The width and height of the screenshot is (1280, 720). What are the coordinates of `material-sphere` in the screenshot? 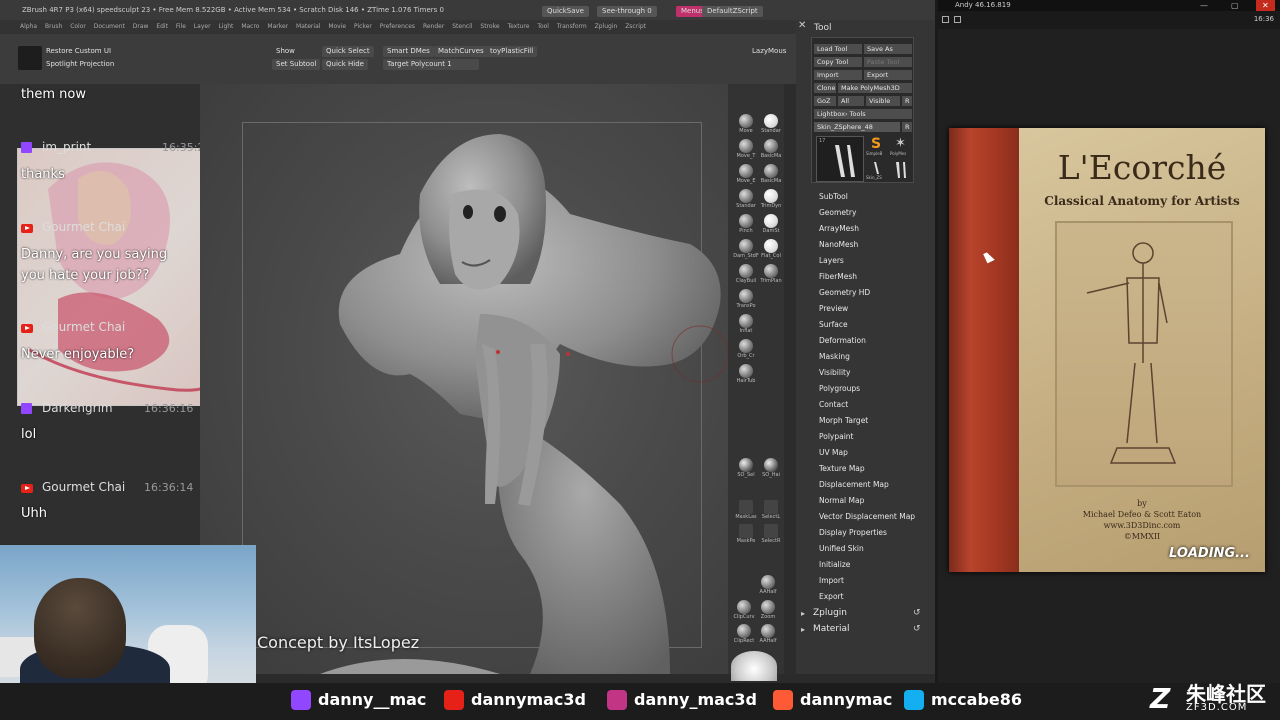 It's located at (754, 666).